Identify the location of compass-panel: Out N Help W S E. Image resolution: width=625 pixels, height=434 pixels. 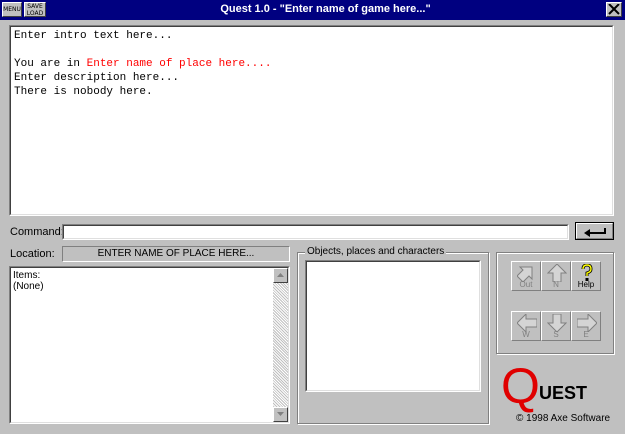
(555, 303).